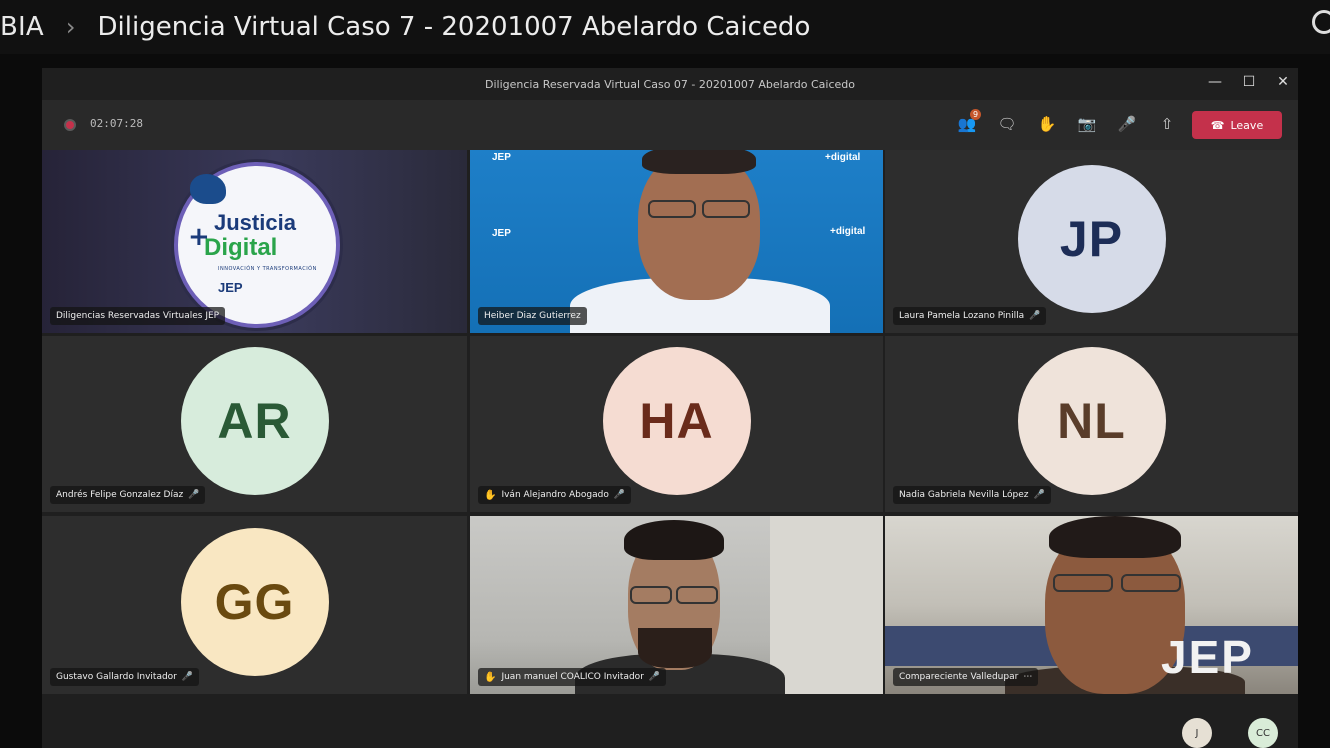  Describe the element at coordinates (255, 222) in the screenshot. I see `logo-line1: Justicia` at that location.